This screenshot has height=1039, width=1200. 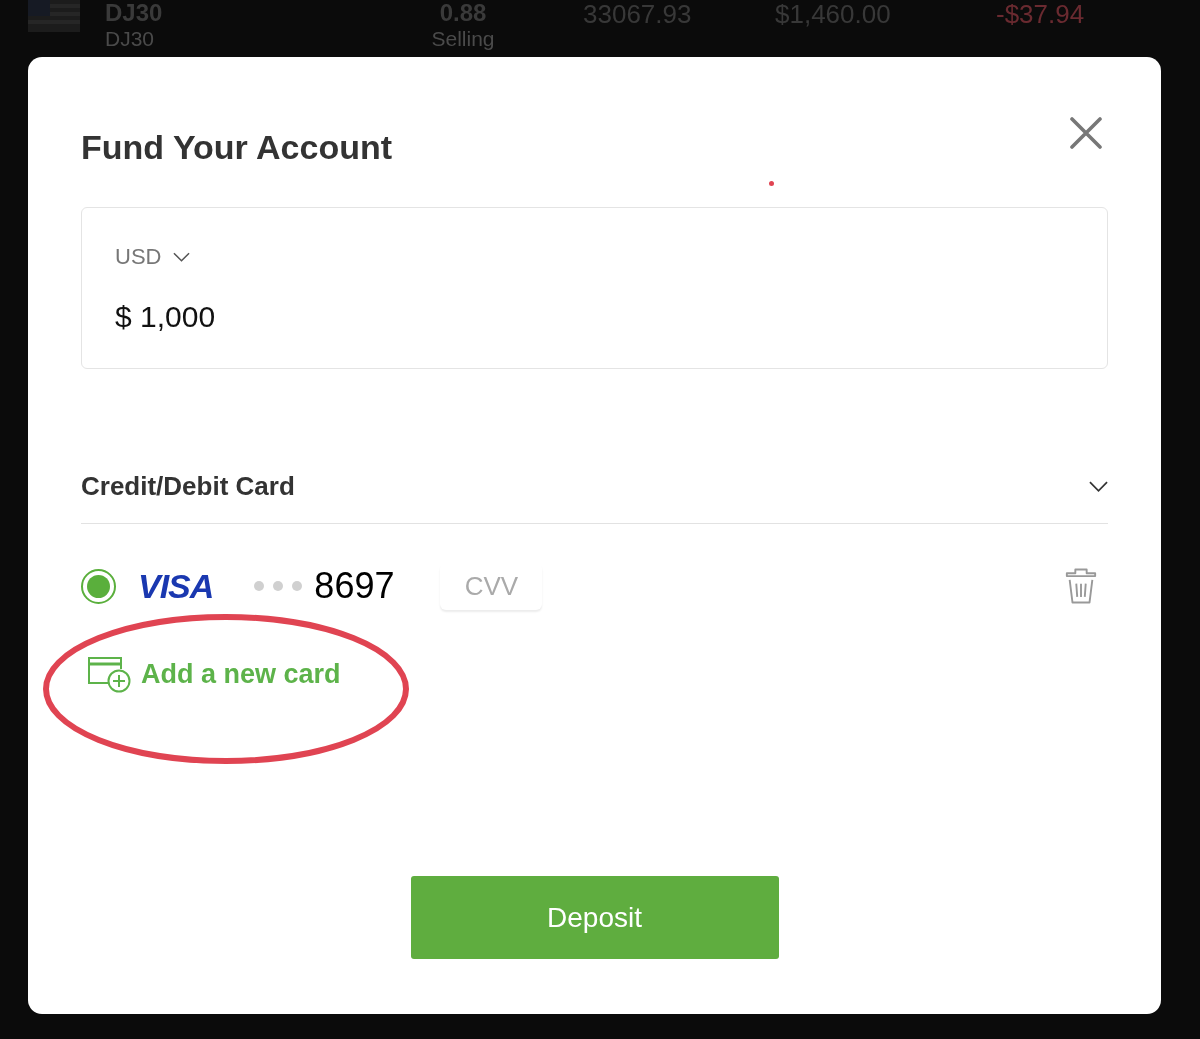 I want to click on ellipsis-icon, so click(x=278, y=586).